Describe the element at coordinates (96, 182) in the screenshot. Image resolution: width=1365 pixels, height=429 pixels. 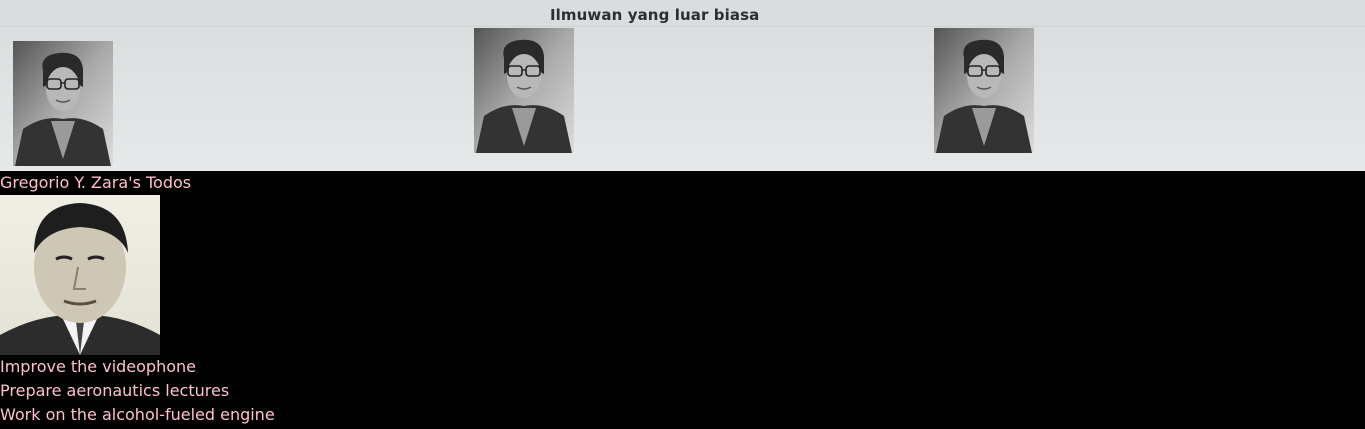
I see `todo-heading: Gregorio Y. Zara's Todos` at that location.